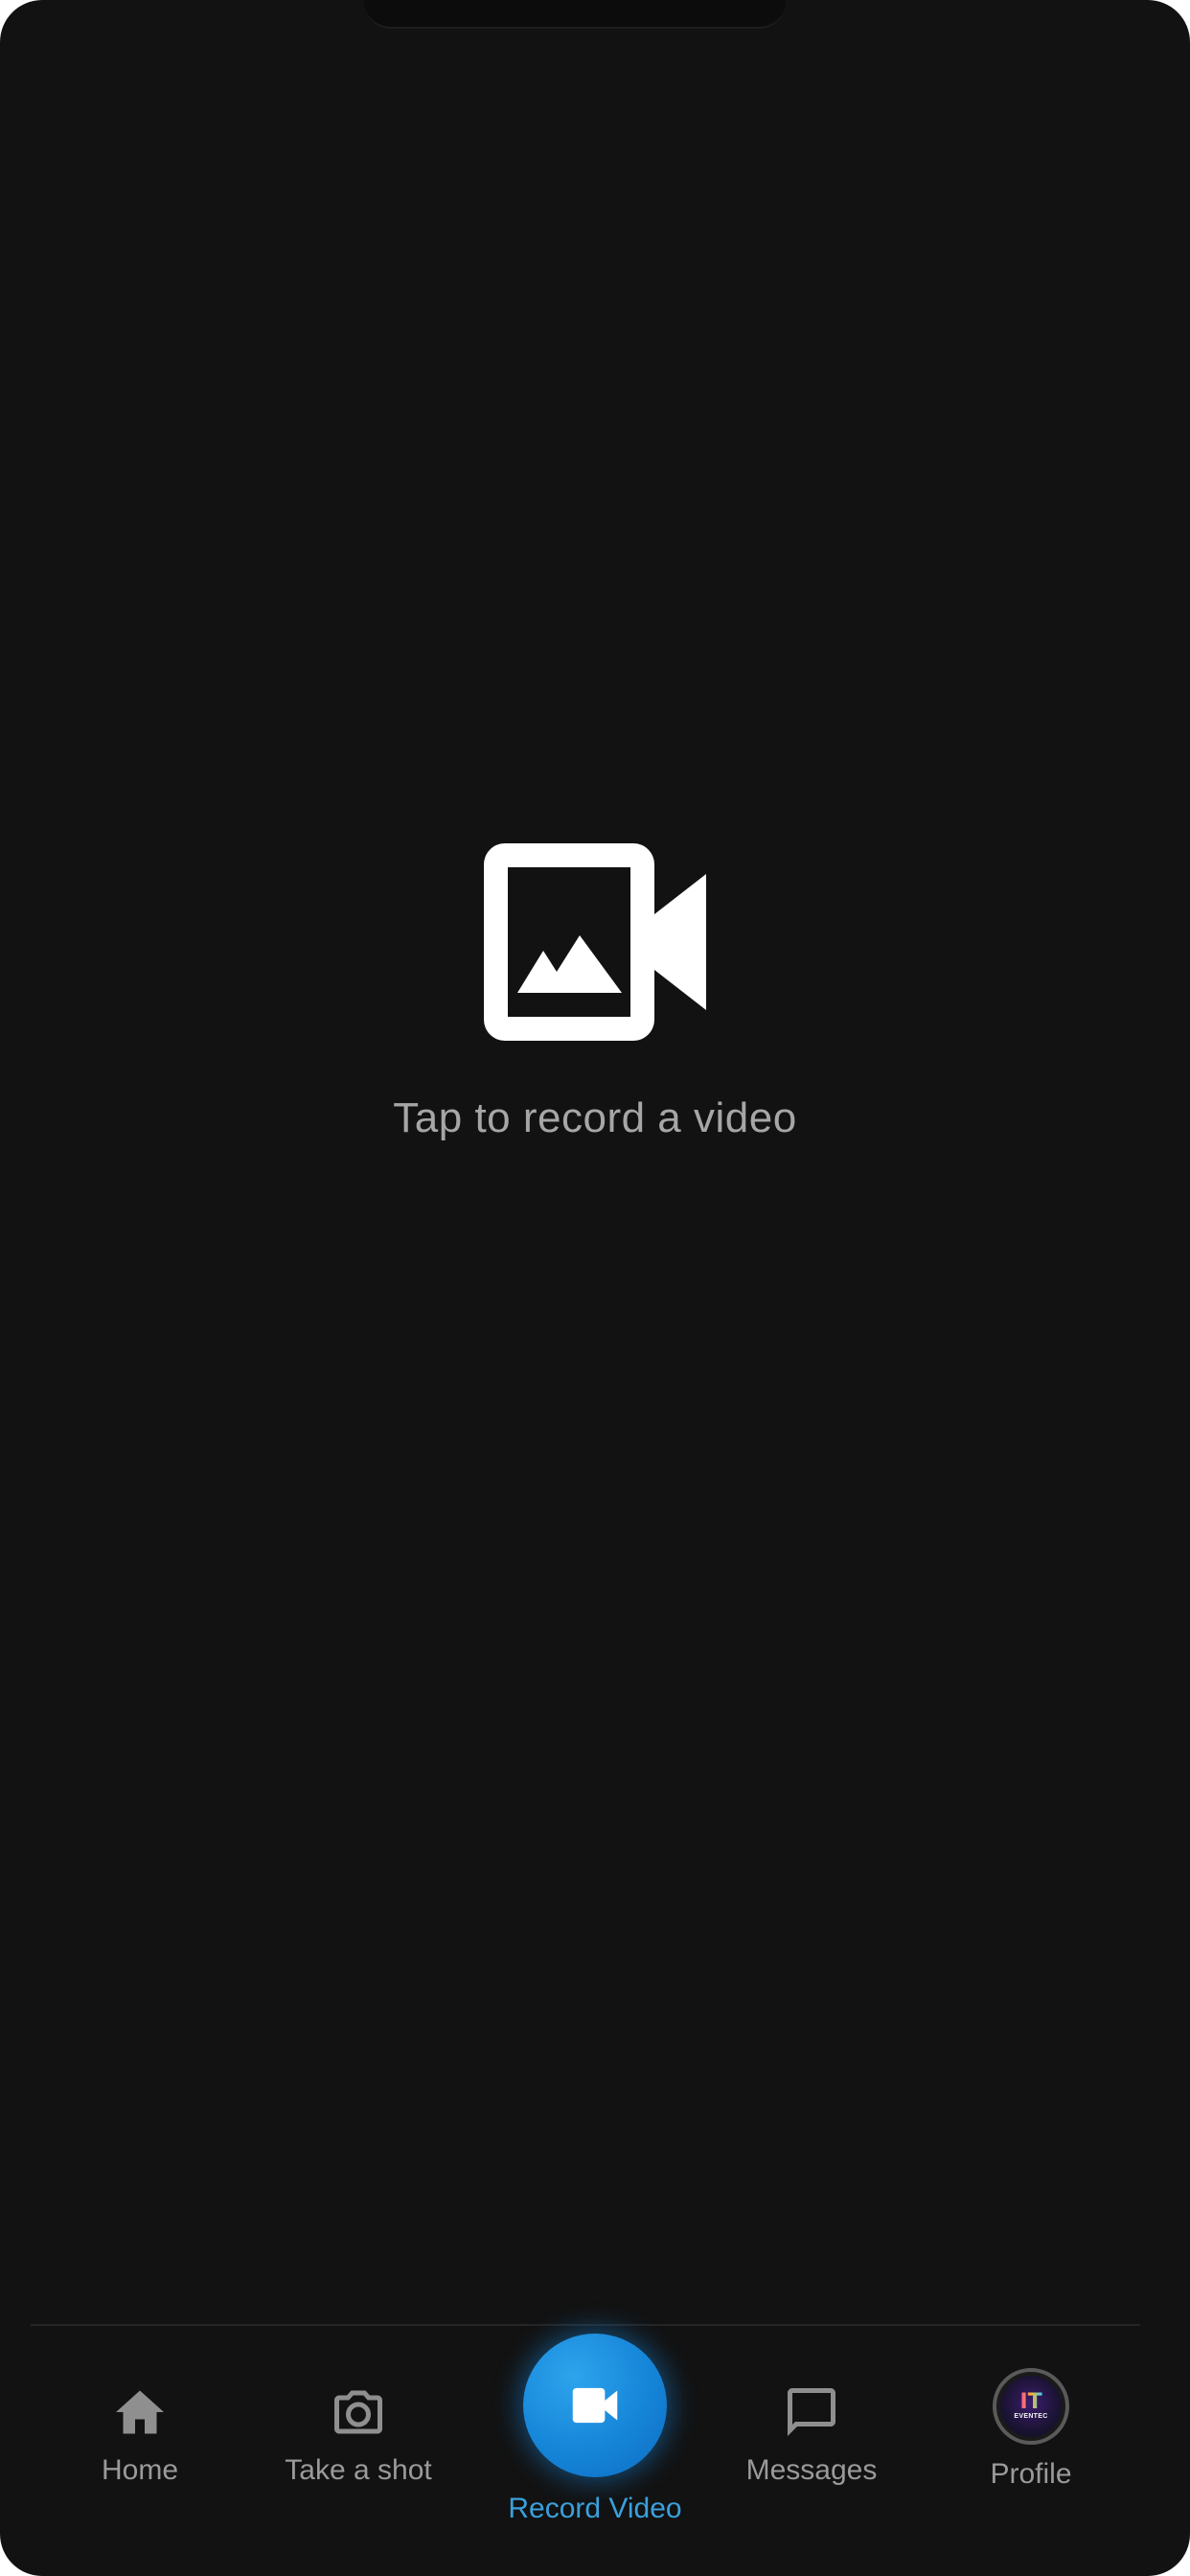 The image size is (1190, 2576). What do you see at coordinates (1031, 2474) in the screenshot?
I see `tab-profile-label: Profile` at bounding box center [1031, 2474].